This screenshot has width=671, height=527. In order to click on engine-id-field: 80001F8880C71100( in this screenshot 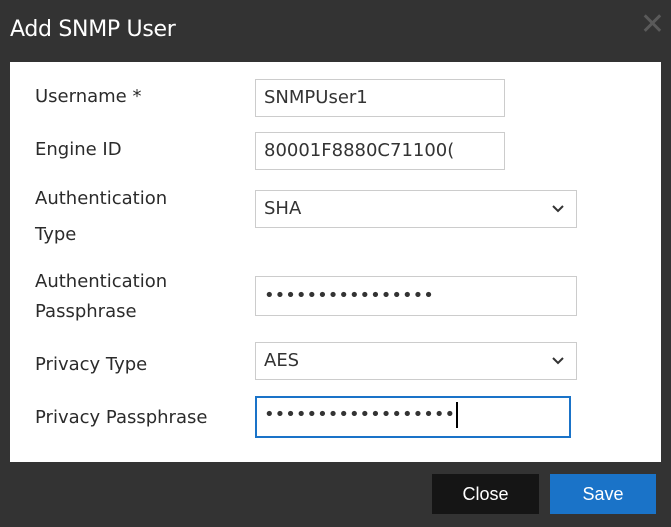, I will do `click(380, 151)`.